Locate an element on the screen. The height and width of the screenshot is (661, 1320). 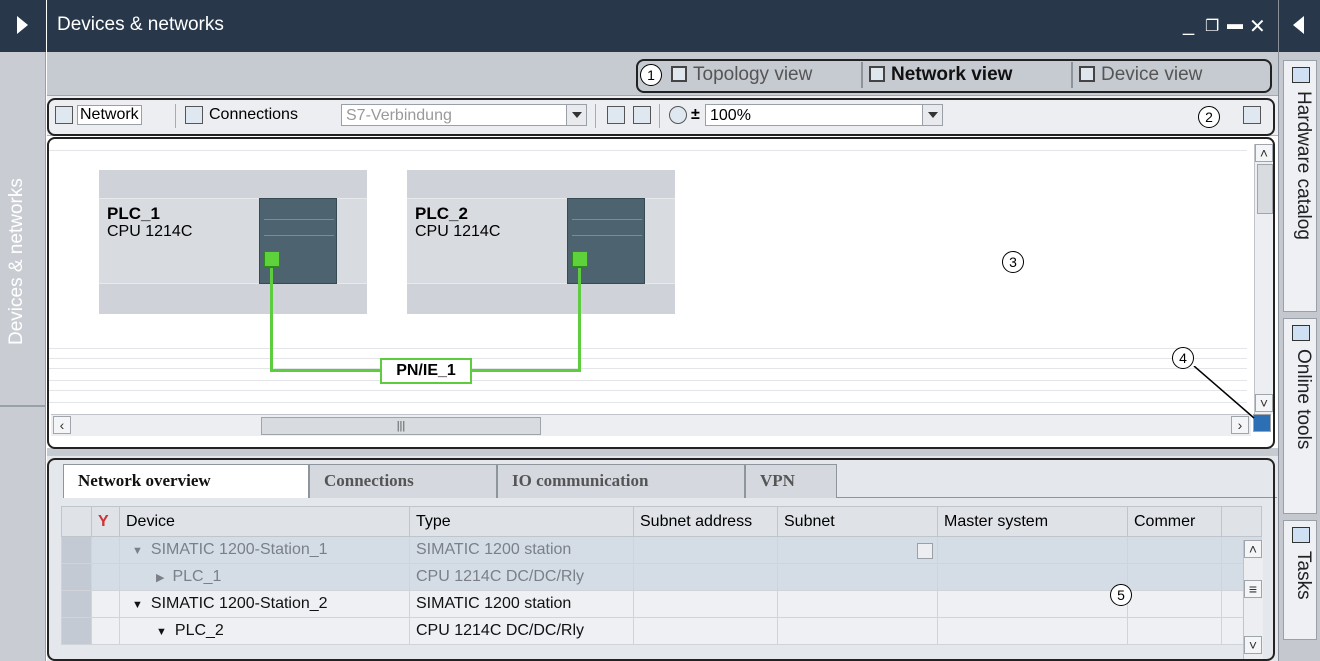
online-tools-label: Online tools is located at coordinates (1303, 399).